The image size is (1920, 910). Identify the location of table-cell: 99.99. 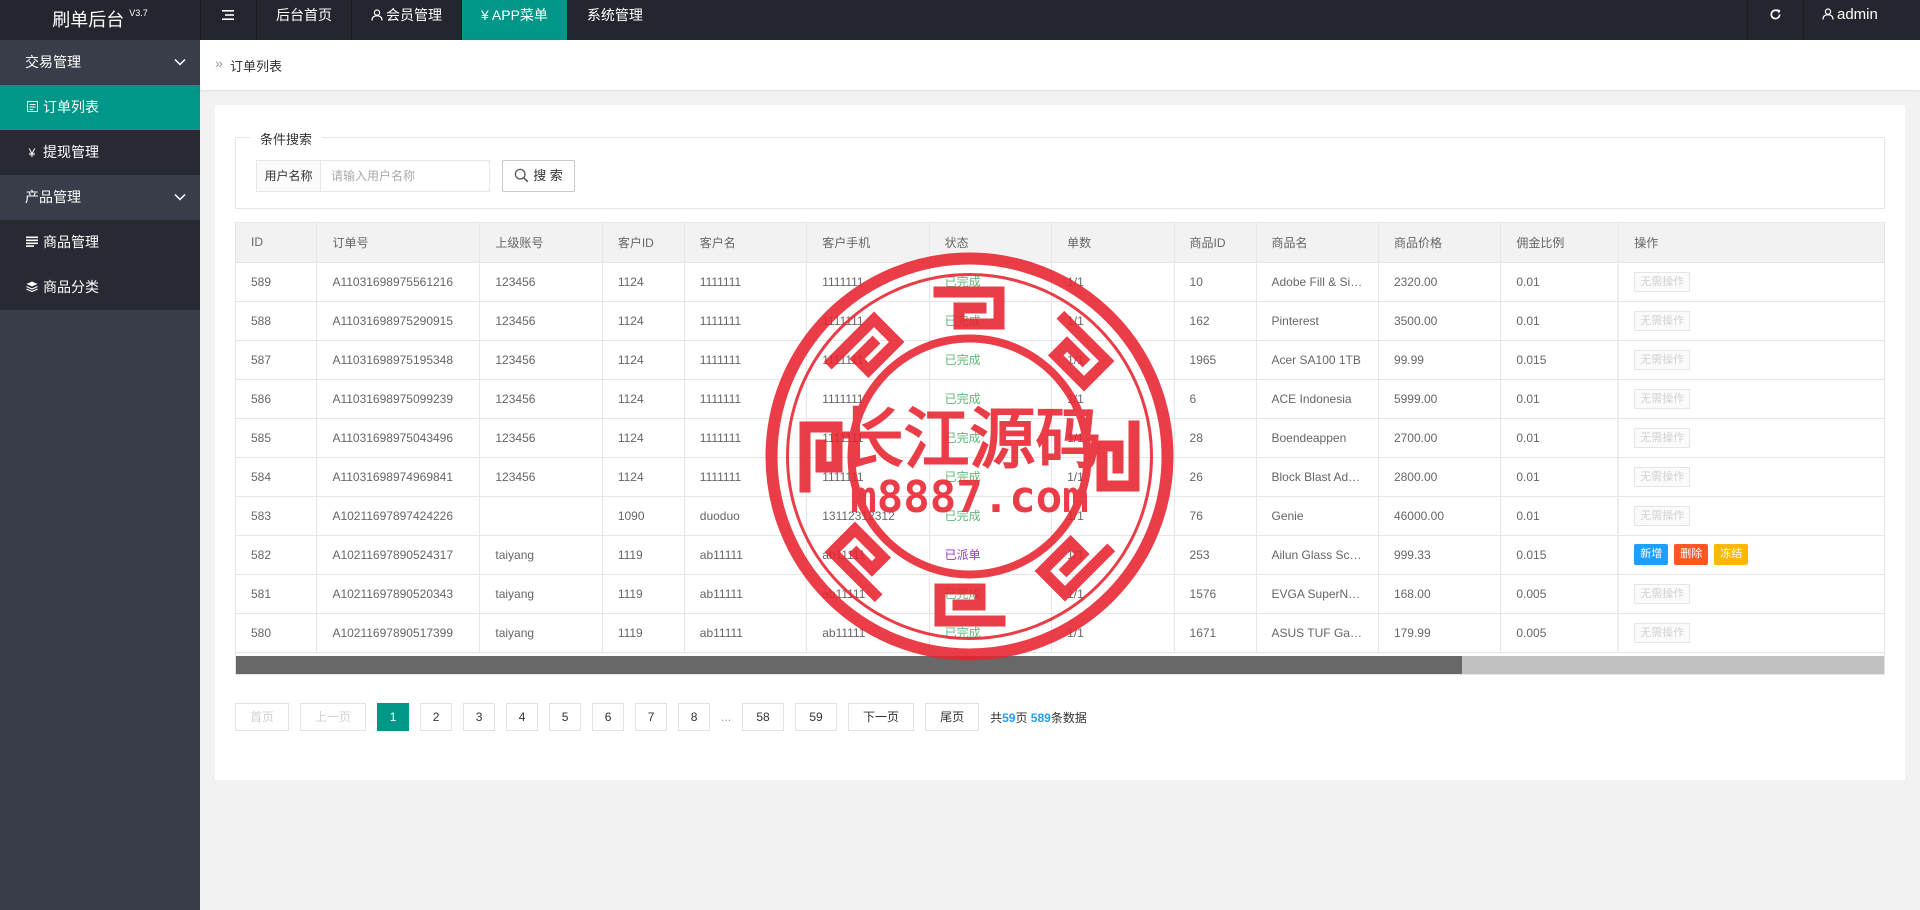
(1440, 360).